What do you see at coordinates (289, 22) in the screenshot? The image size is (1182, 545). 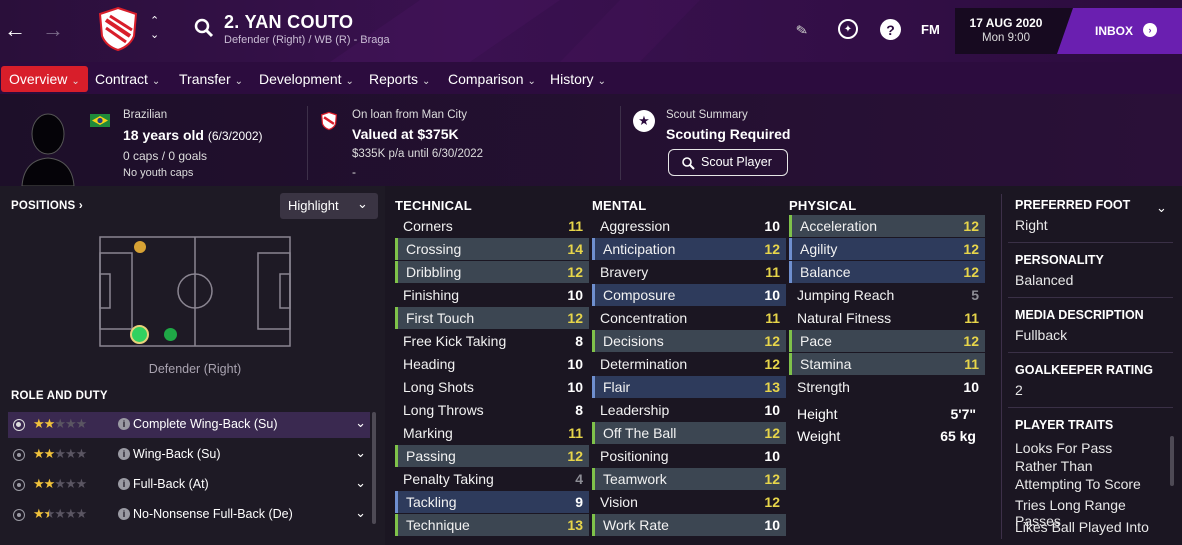 I see `player-name: 2. YAN COUTO` at bounding box center [289, 22].